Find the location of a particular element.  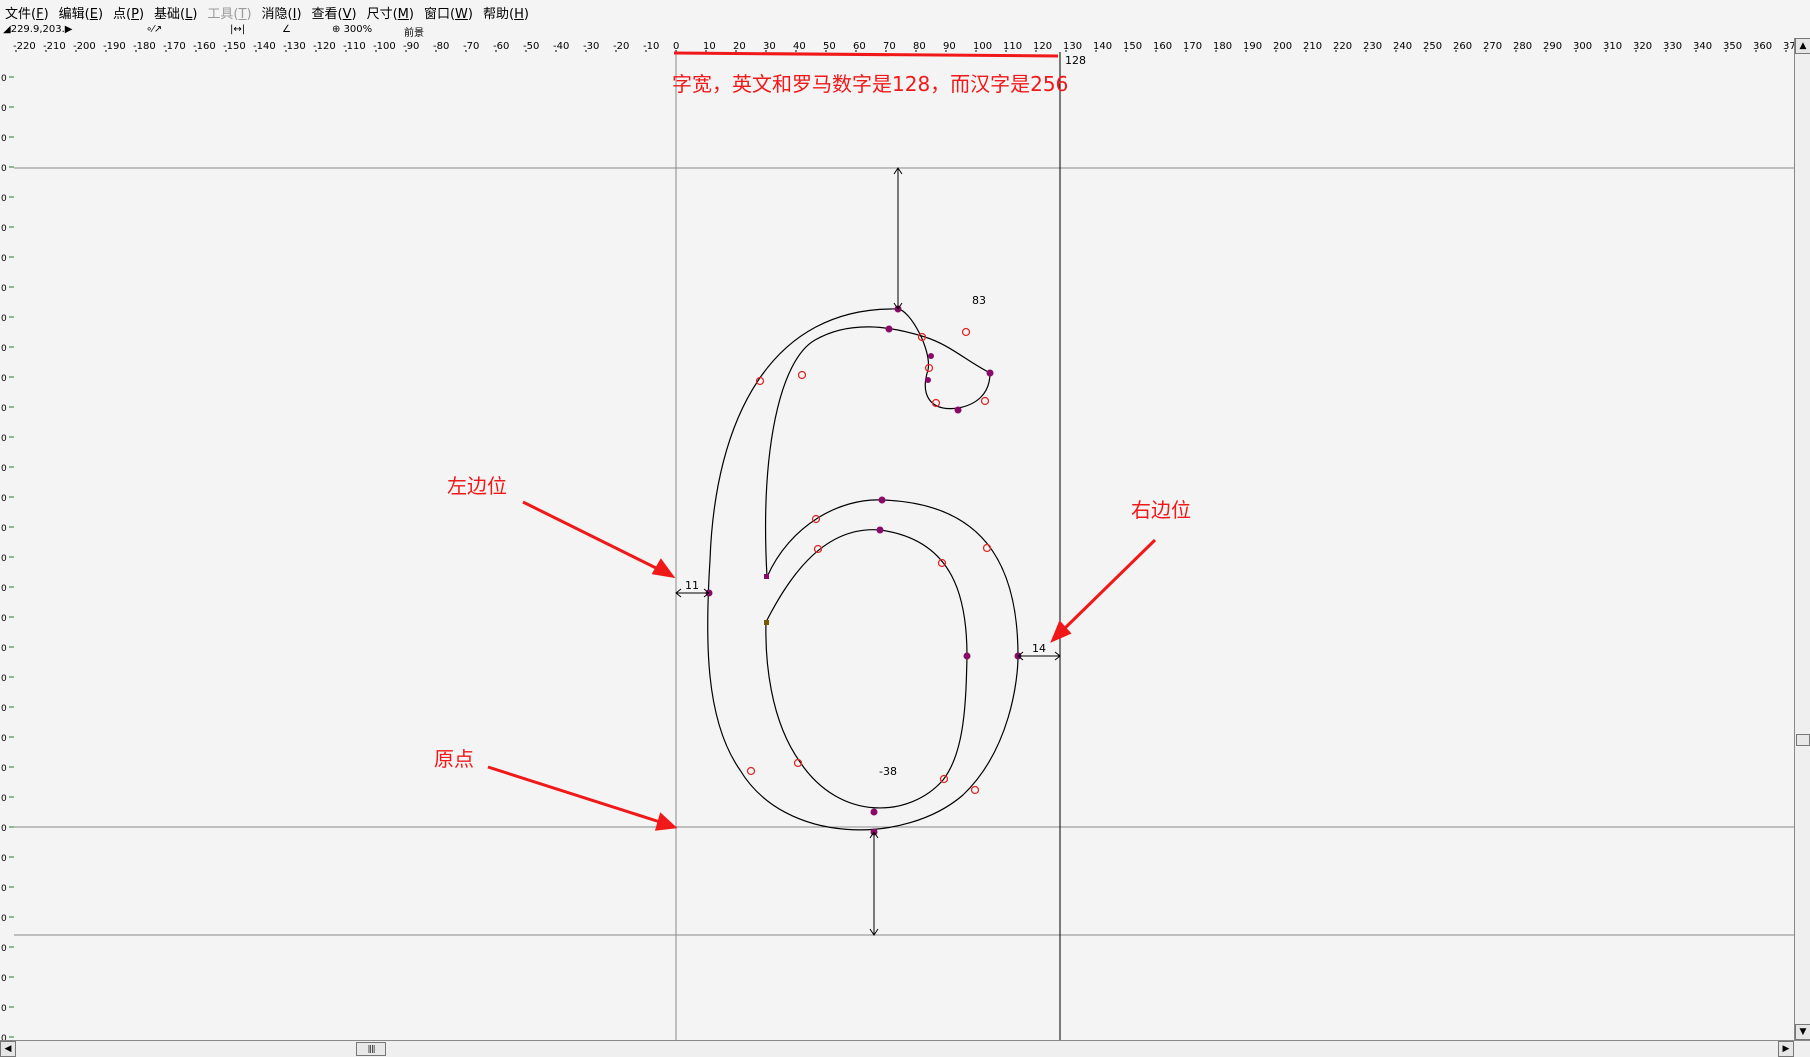

ruler-tick-label: 370 is located at coordinates (1788, 46).